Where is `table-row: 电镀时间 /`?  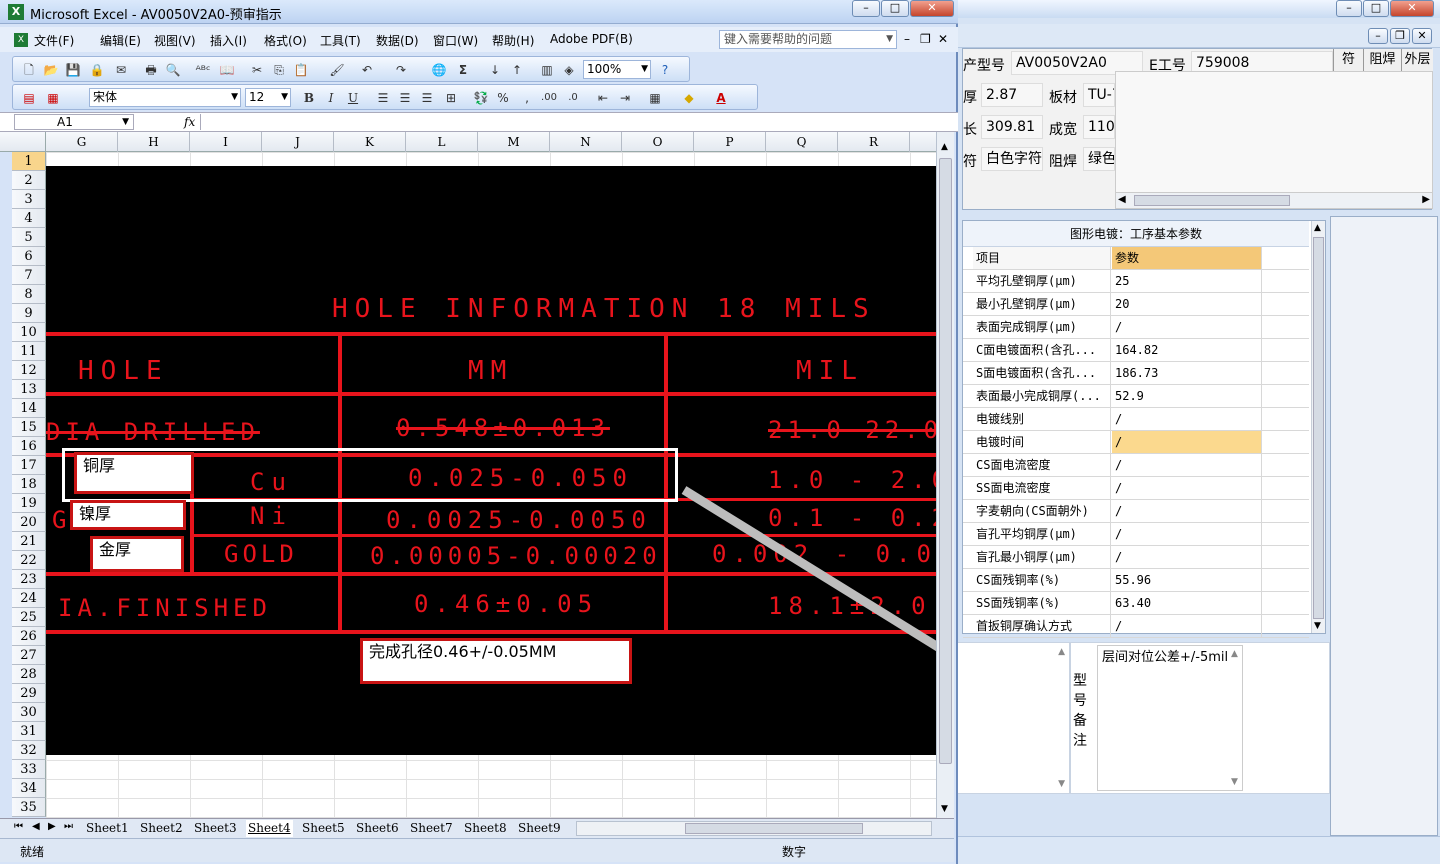
table-row: 电镀时间 / is located at coordinates (1136, 442).